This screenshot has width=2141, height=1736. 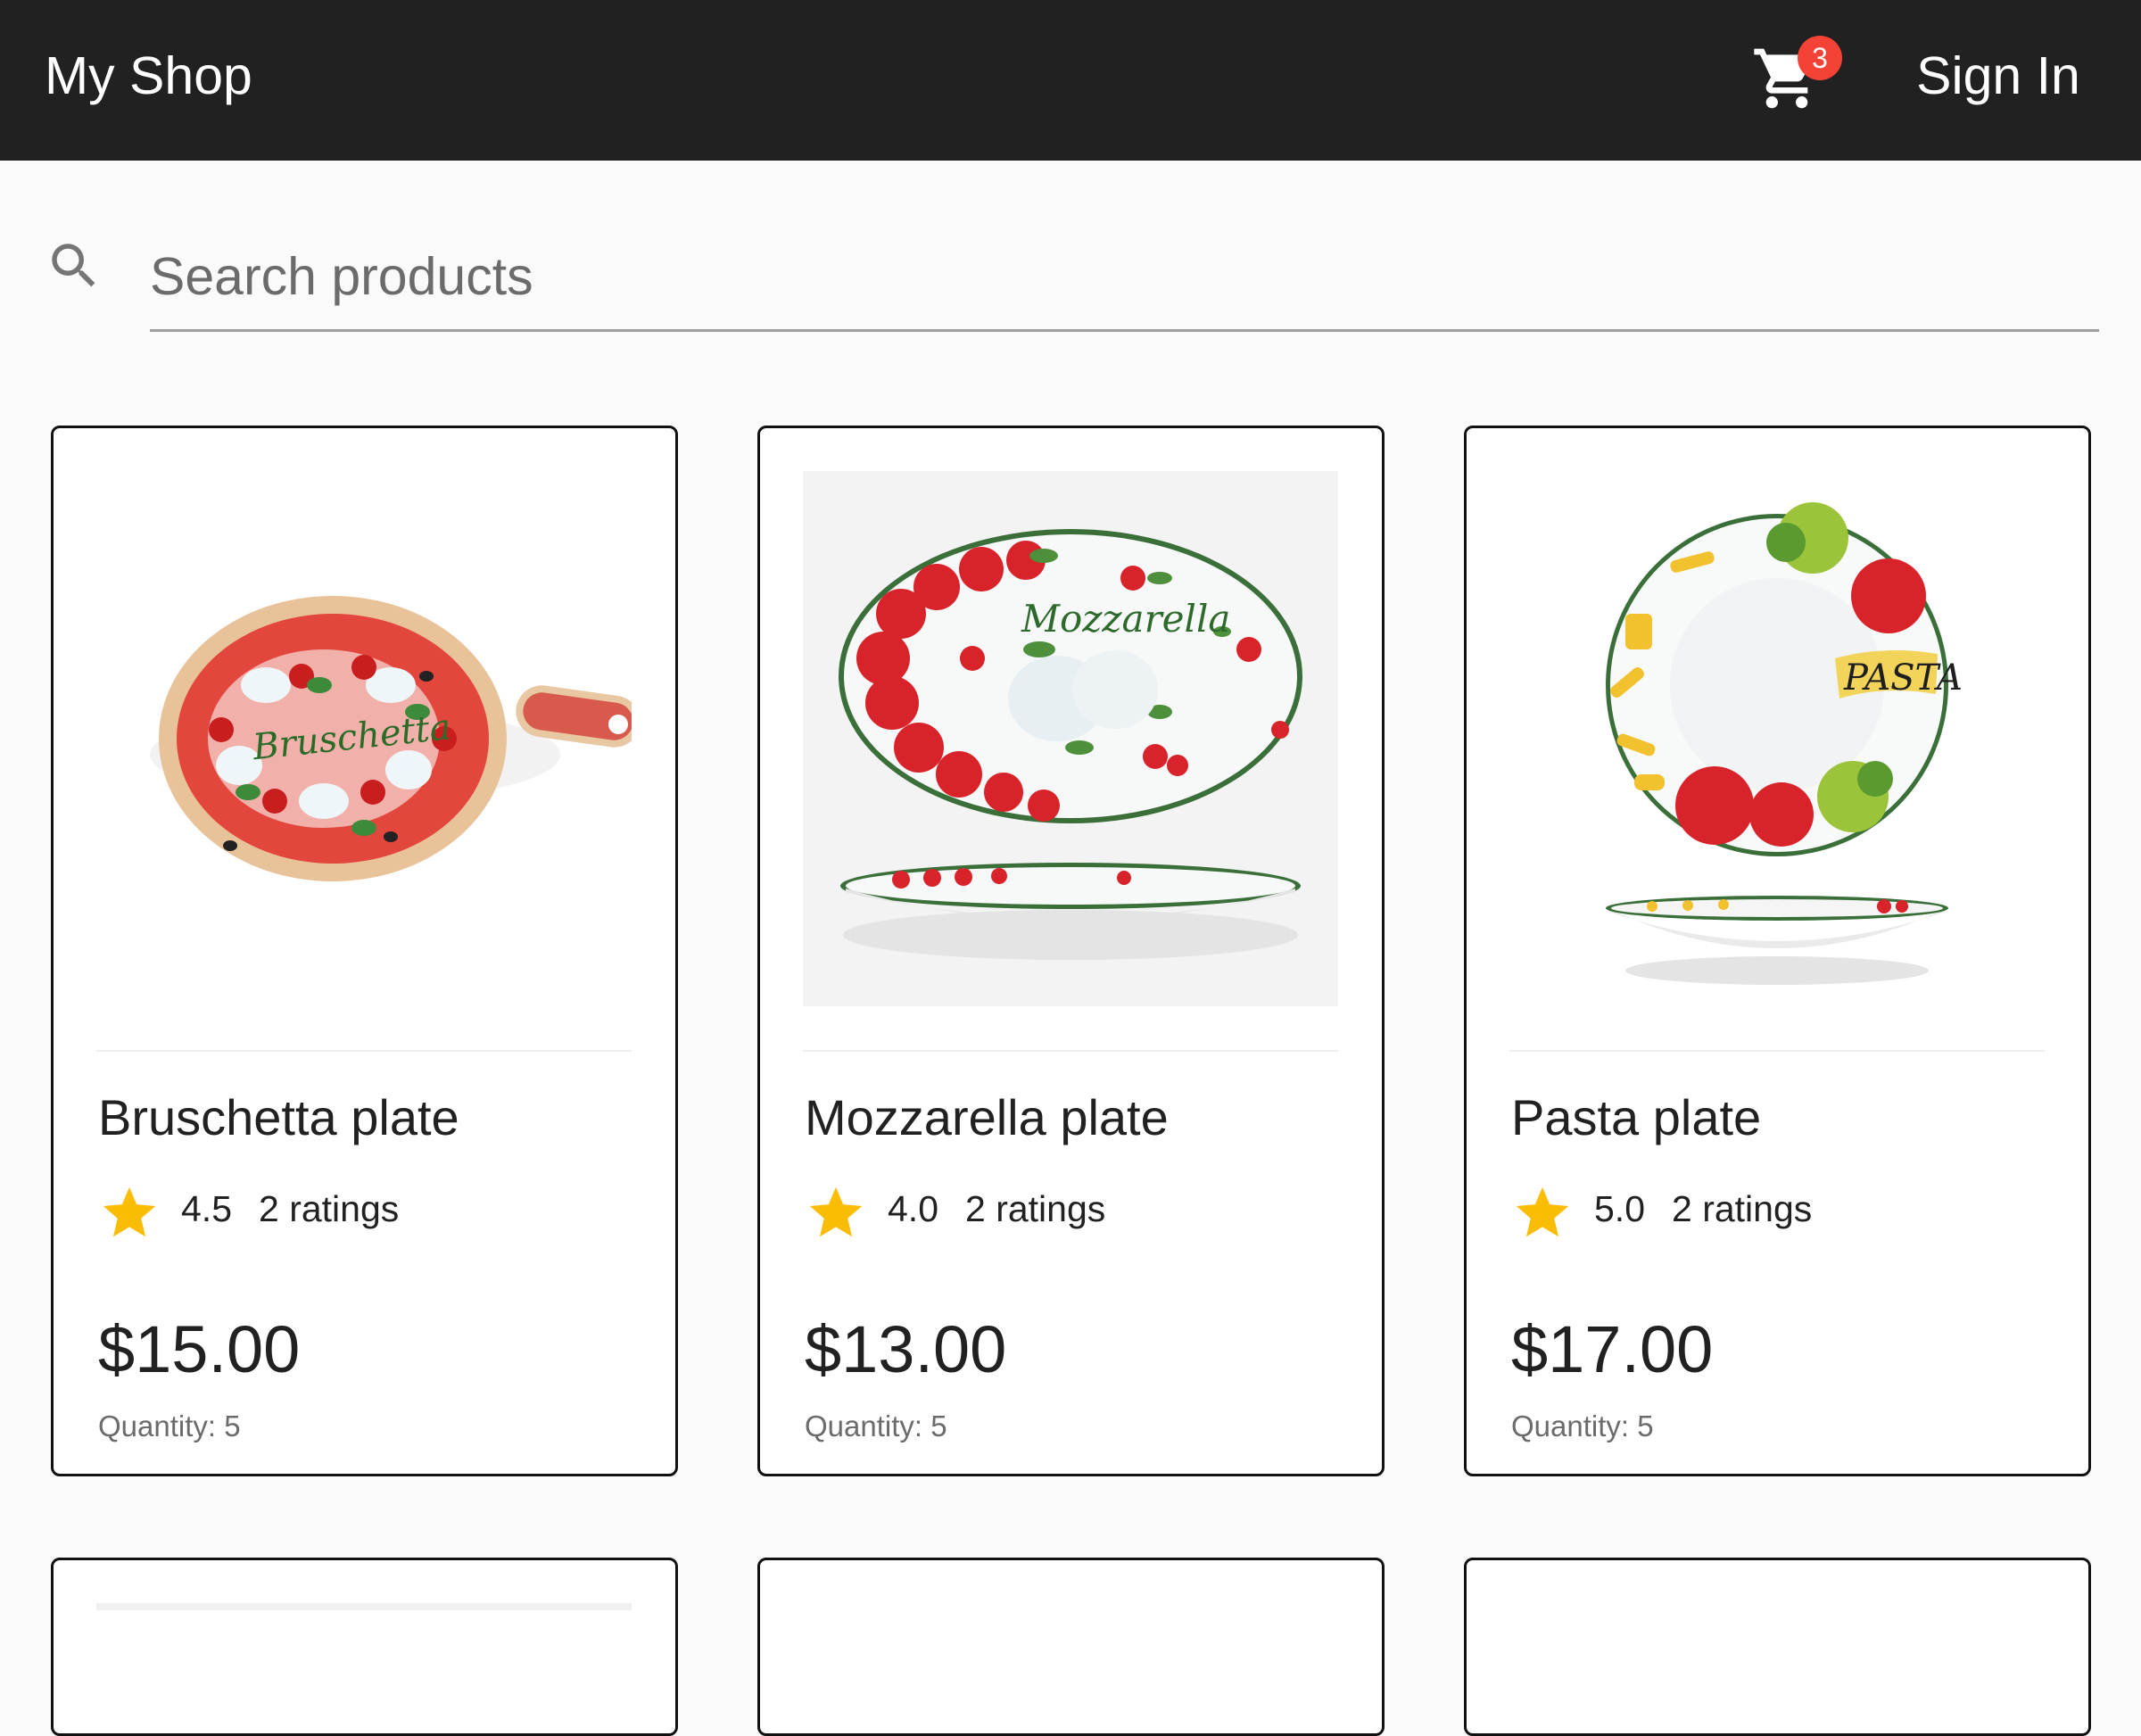 I want to click on card-image-edge, so click(x=364, y=1606).